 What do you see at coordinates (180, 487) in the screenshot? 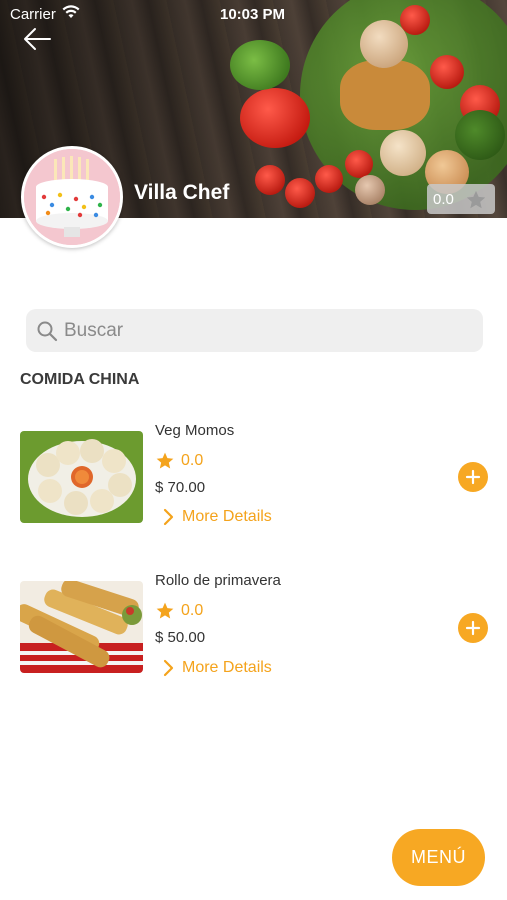
I see `item-price: $ 70.00` at bounding box center [180, 487].